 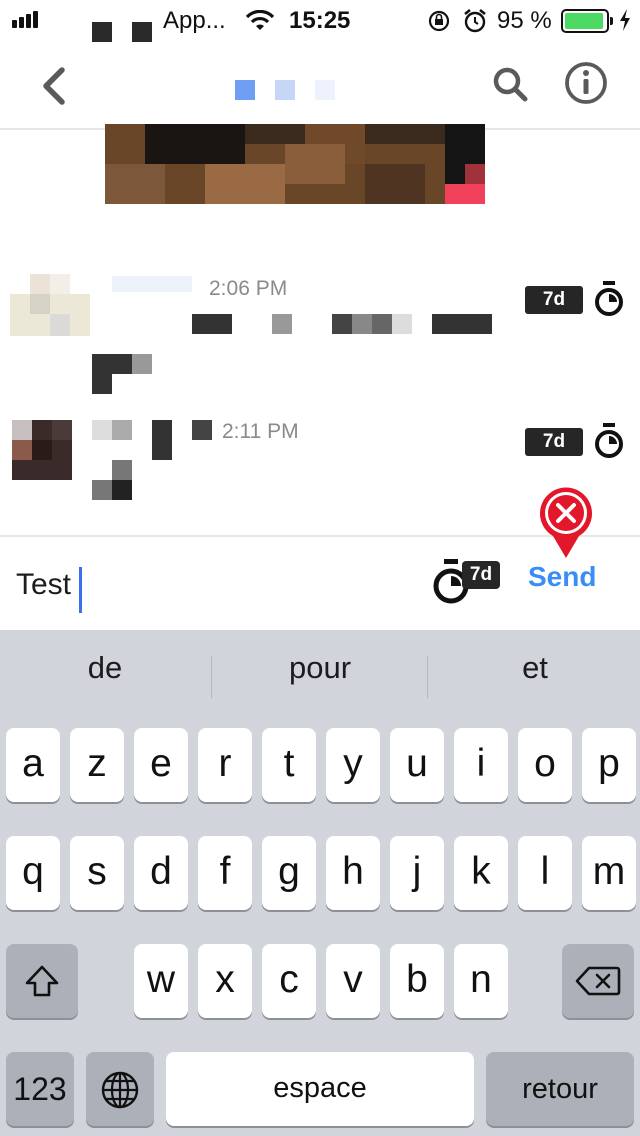 I want to click on orientation-lock-icon, so click(x=439, y=21).